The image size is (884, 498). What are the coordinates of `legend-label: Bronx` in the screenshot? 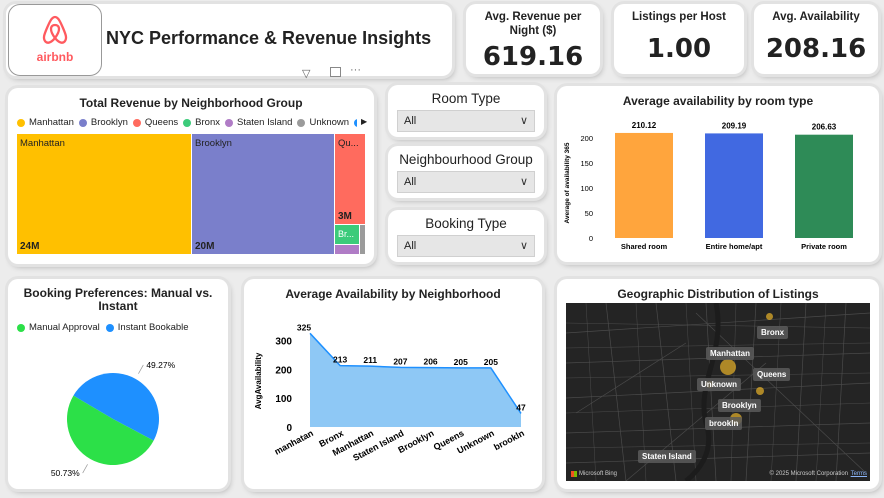 It's located at (207, 122).